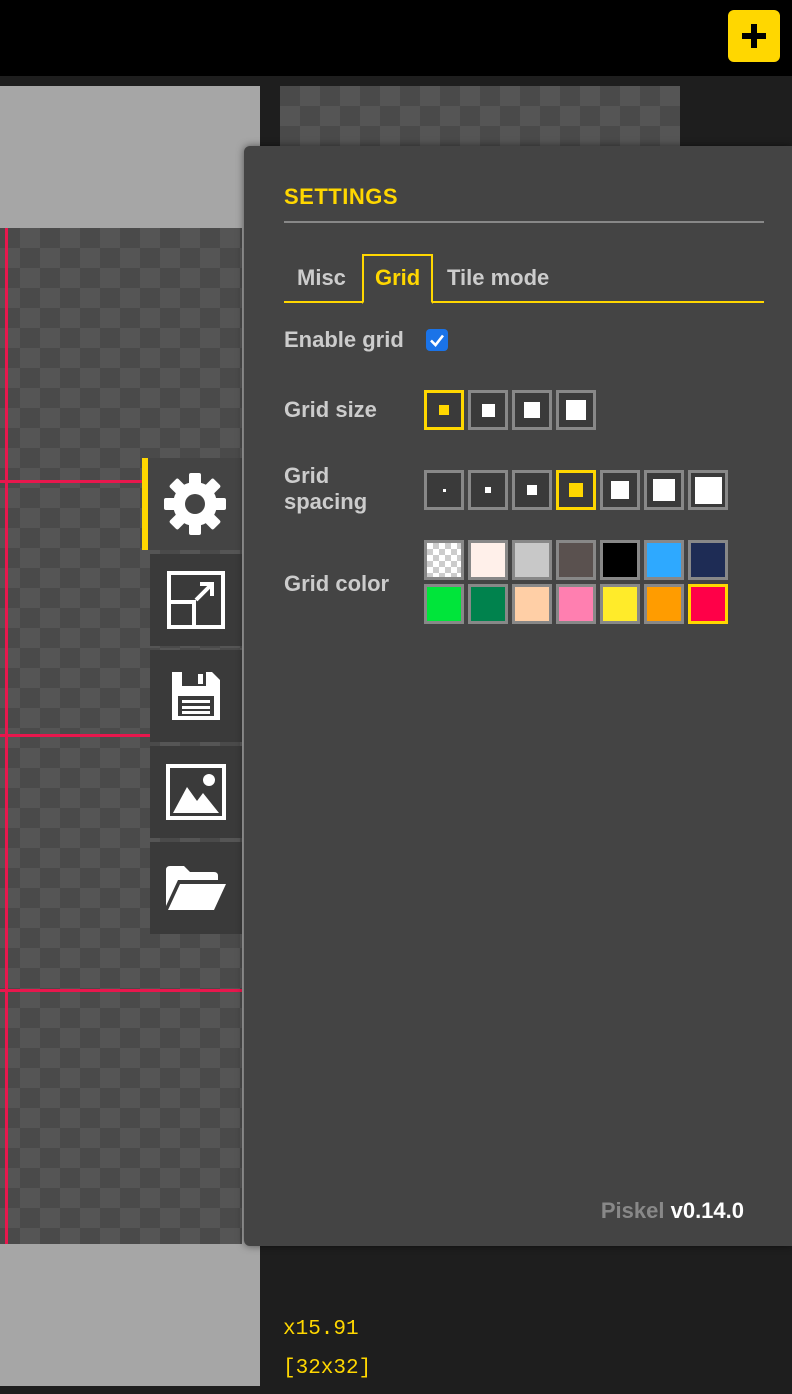  I want to click on grid-line, so click(121, 990).